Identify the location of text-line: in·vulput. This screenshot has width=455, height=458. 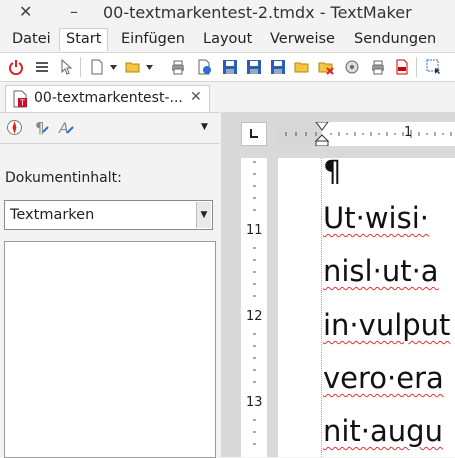
(387, 325).